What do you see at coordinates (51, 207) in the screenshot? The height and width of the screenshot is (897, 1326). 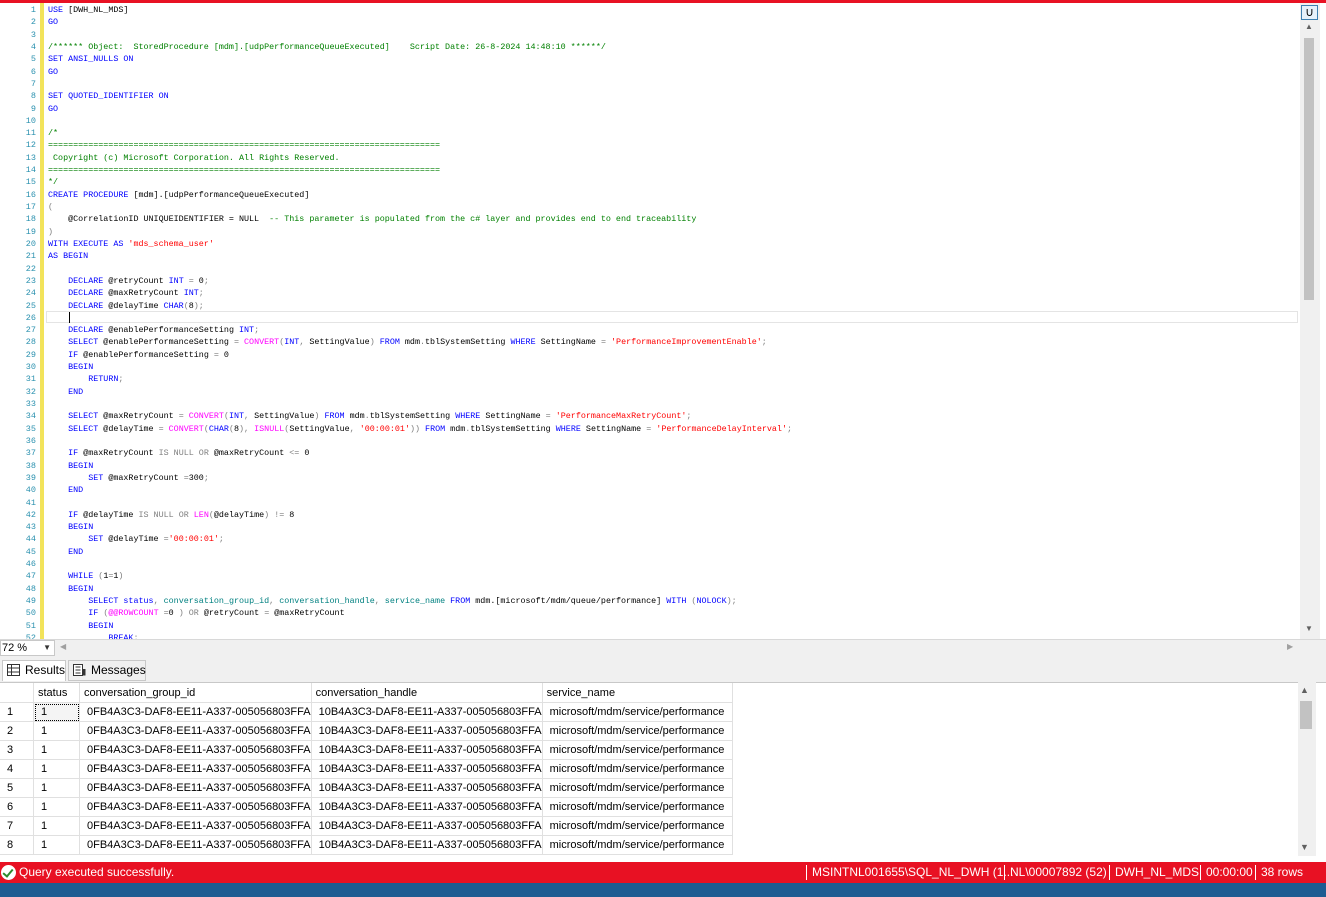 I see `code-line: (` at bounding box center [51, 207].